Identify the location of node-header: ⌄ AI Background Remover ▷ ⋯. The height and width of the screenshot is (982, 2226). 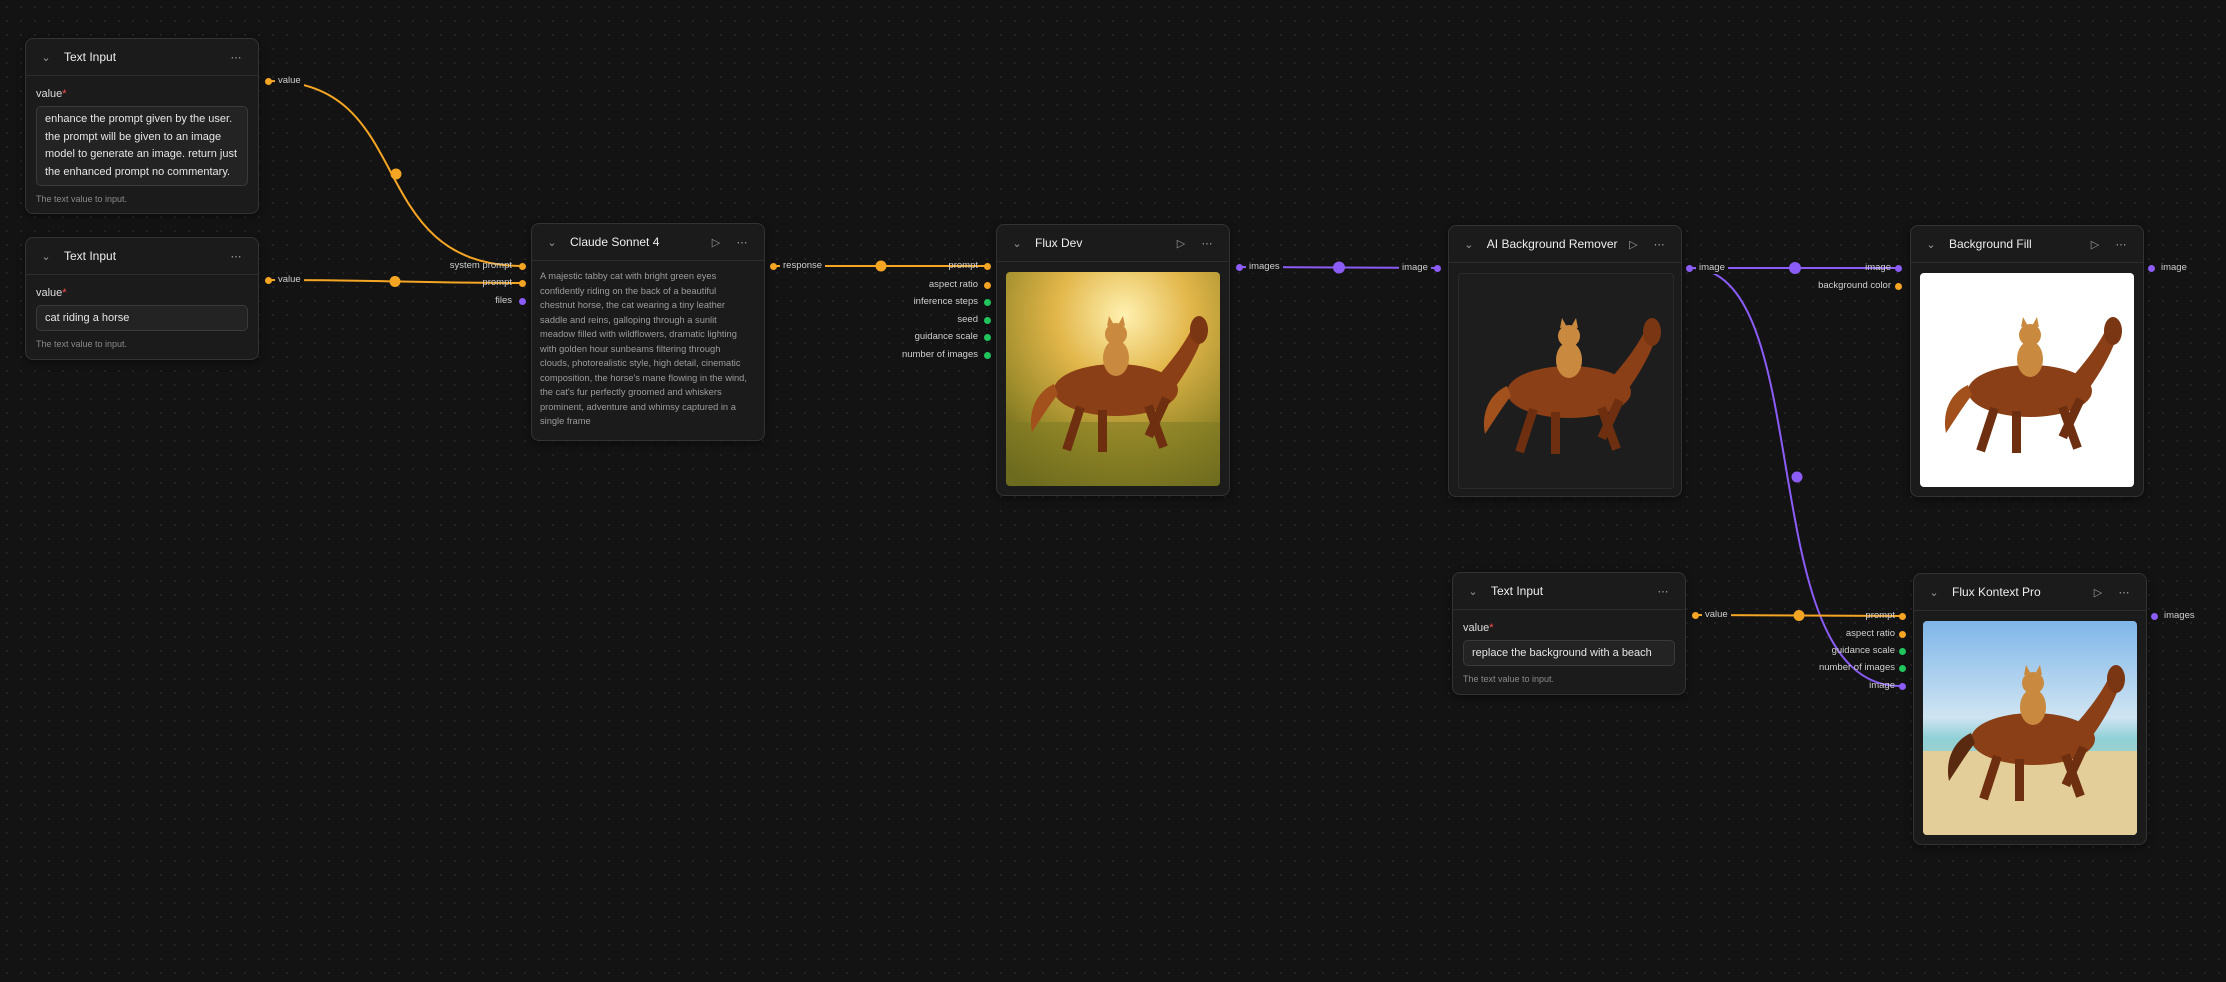
(1565, 244).